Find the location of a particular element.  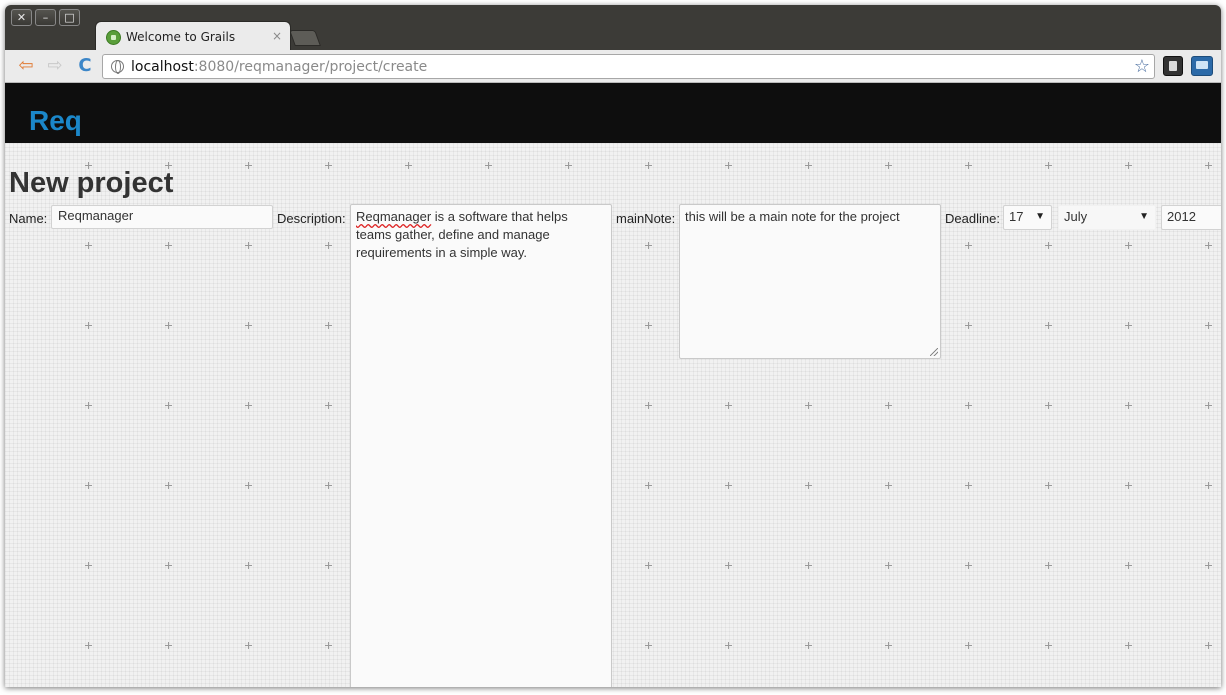

window-controls: ✕ – □ is located at coordinates (45, 17).